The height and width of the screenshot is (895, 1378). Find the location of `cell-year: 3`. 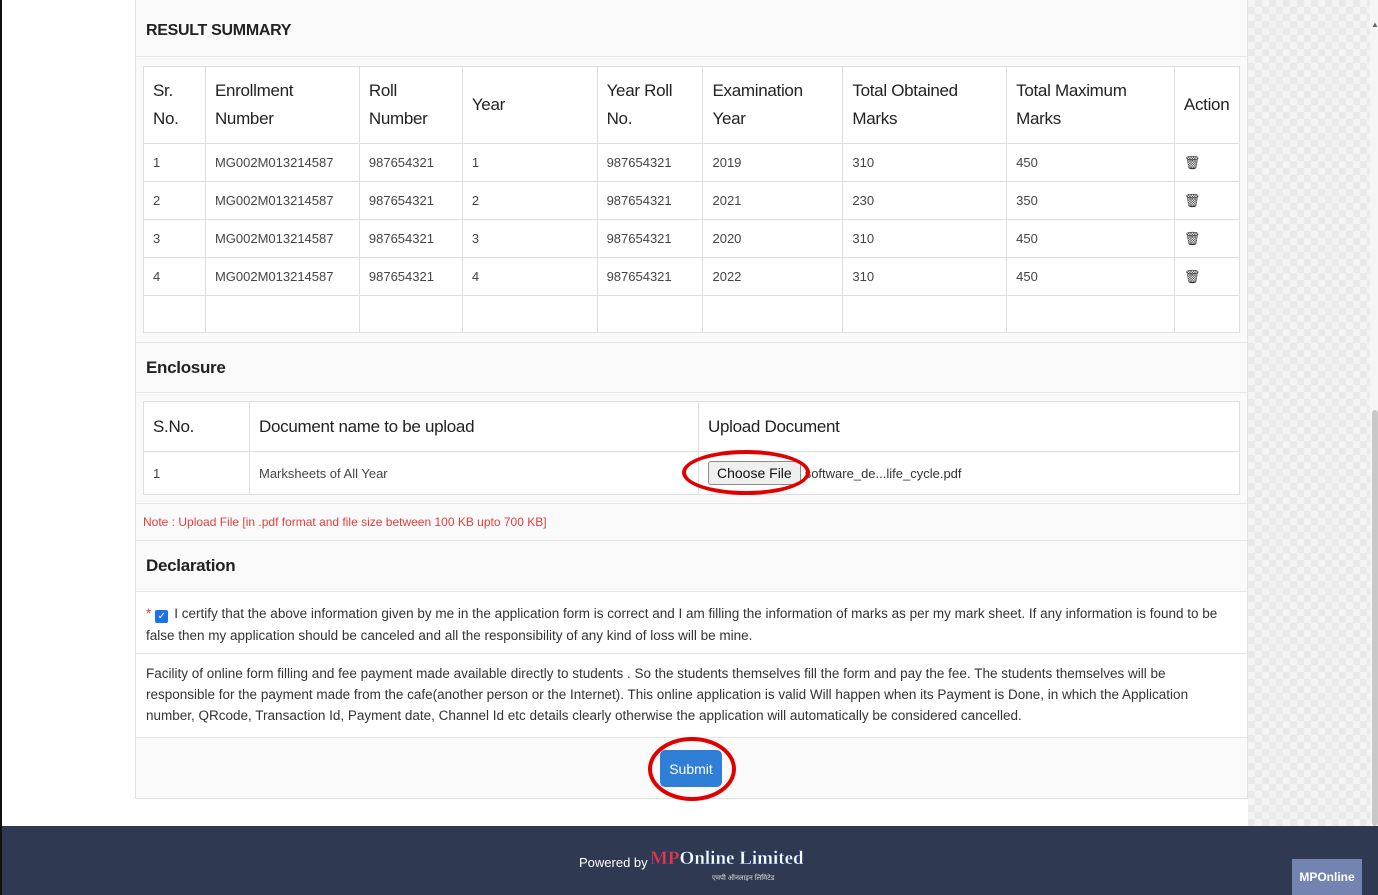

cell-year: 3 is located at coordinates (529, 238).